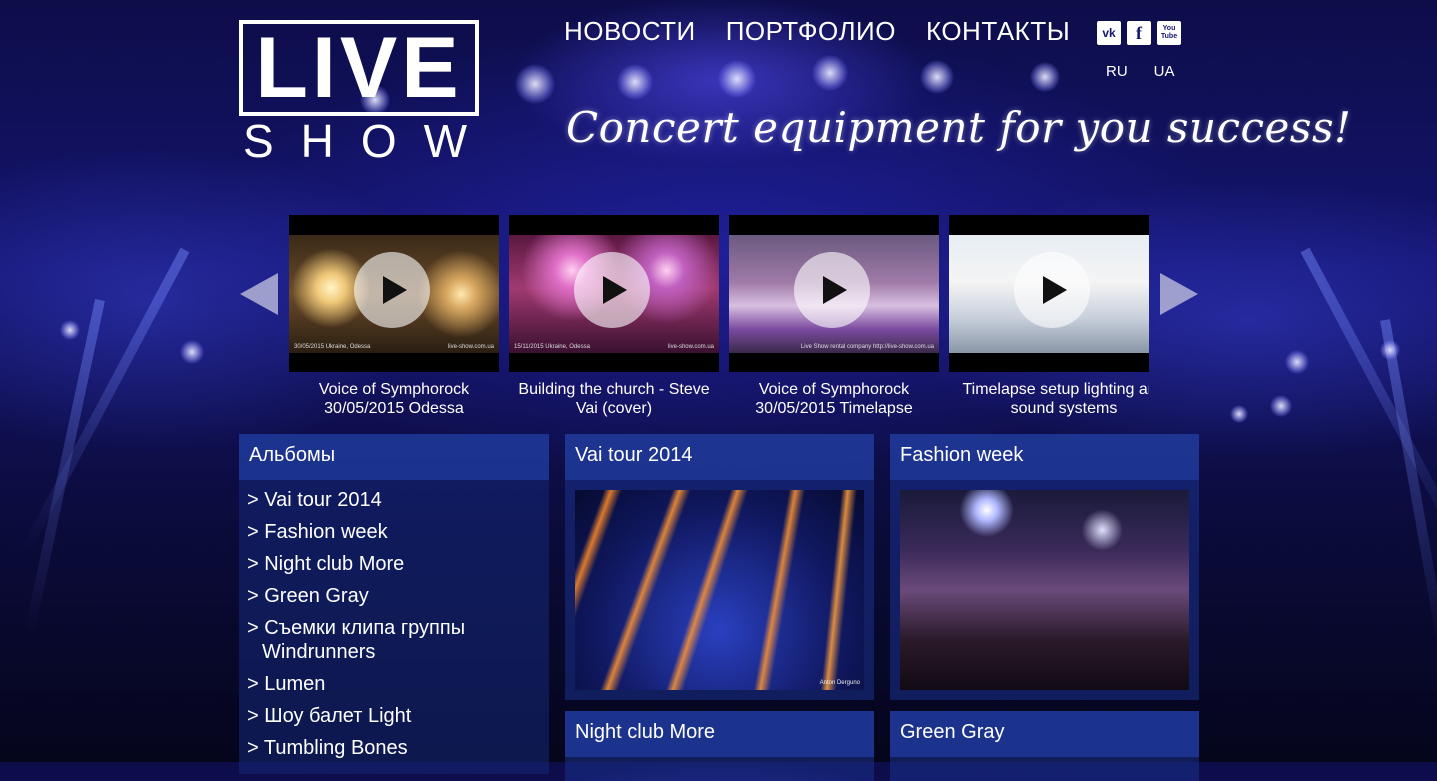 Image resolution: width=1437 pixels, height=781 pixels. What do you see at coordinates (1044, 457) in the screenshot?
I see `album-card-title: Fashion week` at bounding box center [1044, 457].